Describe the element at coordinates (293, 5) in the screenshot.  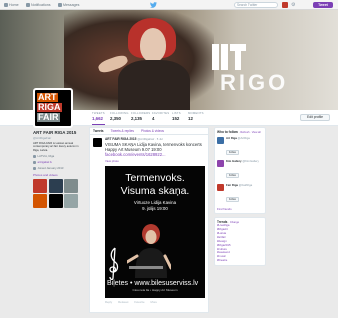
I see `gear-icon: ⚙` at that location.